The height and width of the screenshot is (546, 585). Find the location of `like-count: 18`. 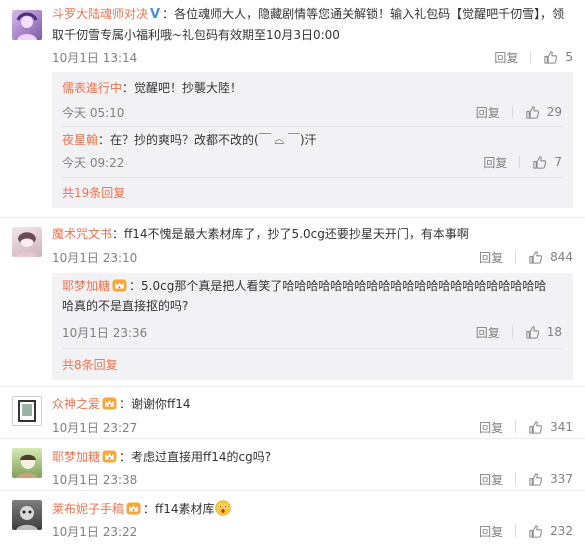

like-count: 18 is located at coordinates (554, 332).